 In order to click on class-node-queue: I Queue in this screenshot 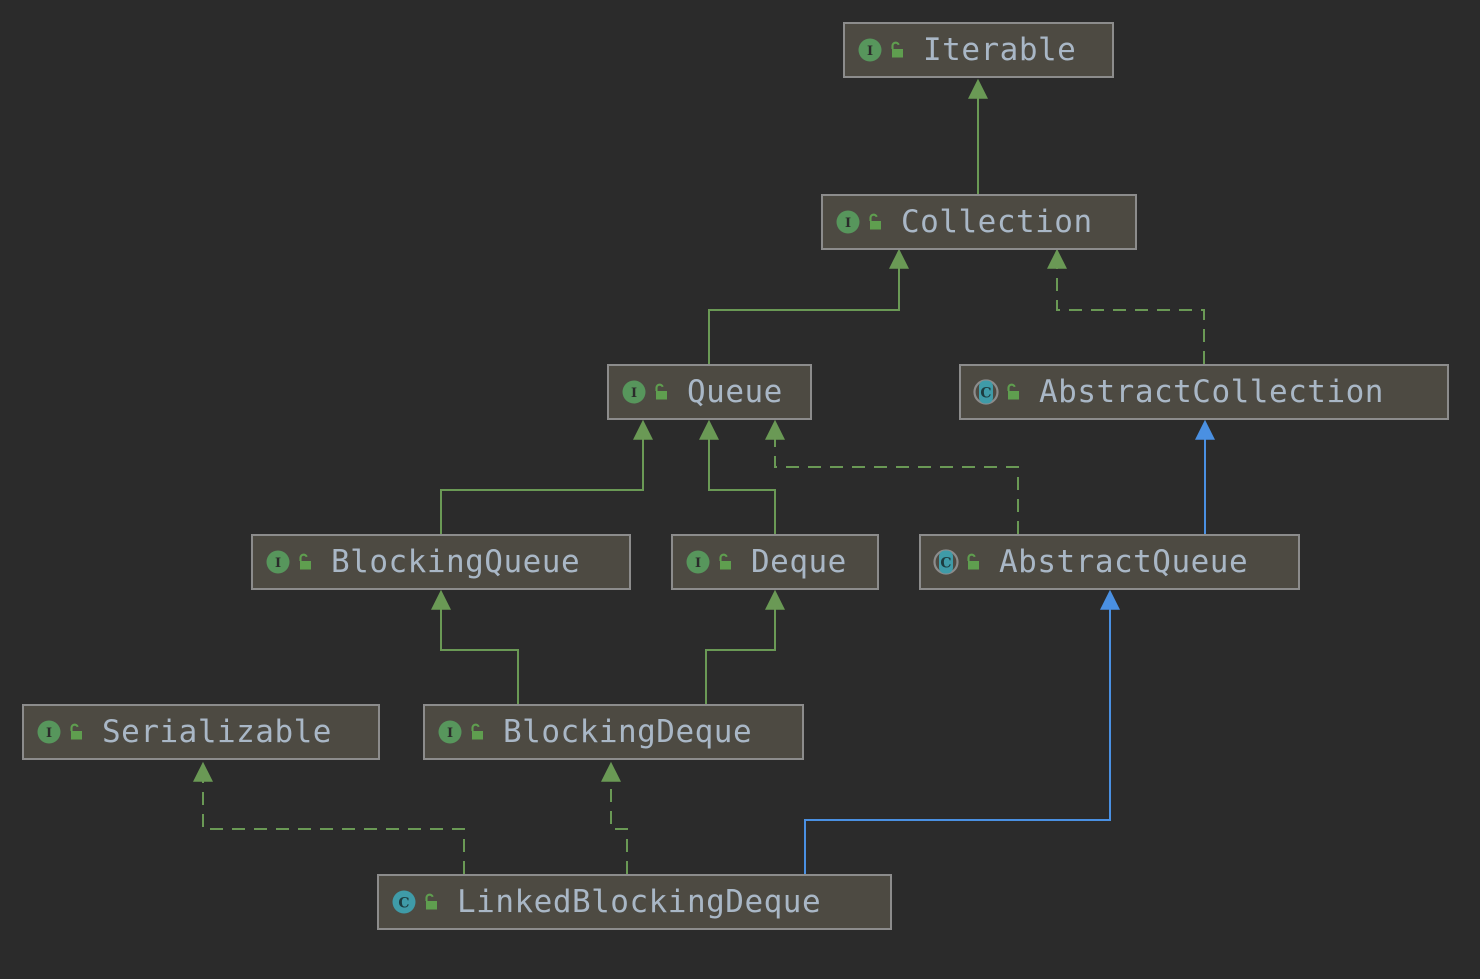, I will do `click(709, 392)`.